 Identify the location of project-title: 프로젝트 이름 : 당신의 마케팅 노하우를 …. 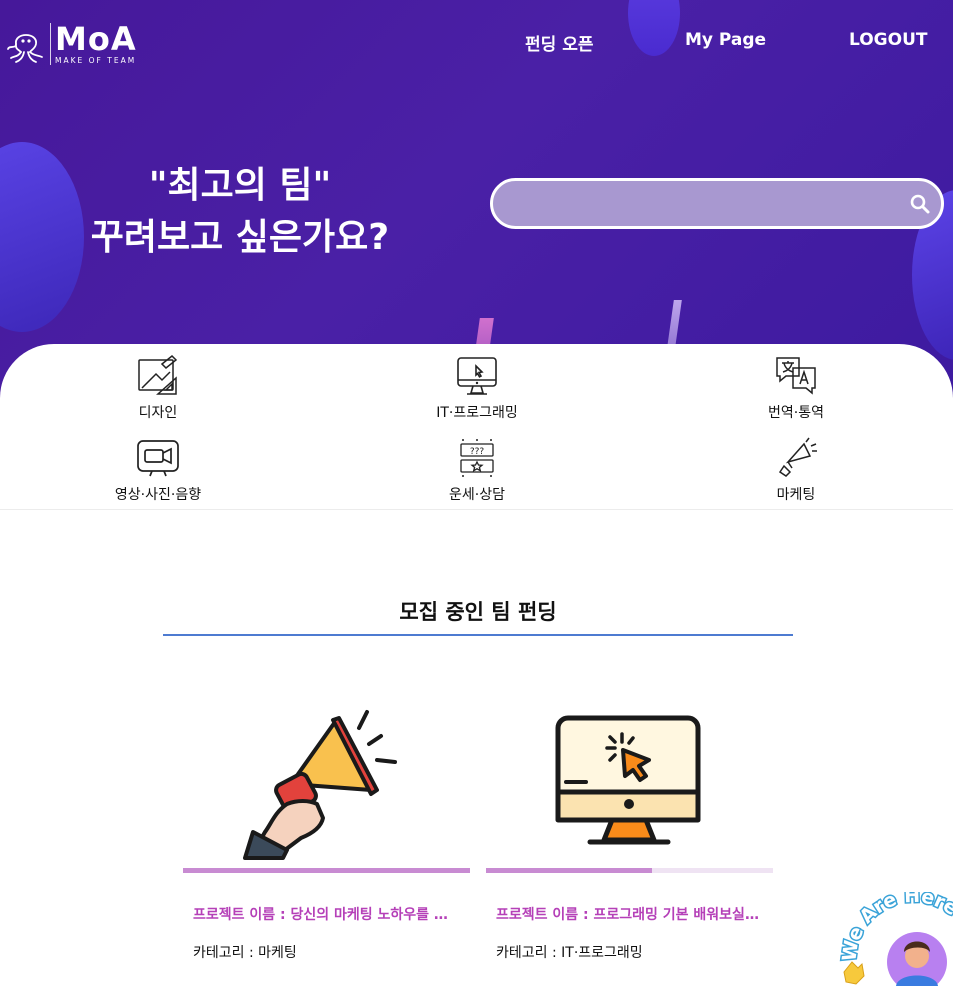
(328, 914).